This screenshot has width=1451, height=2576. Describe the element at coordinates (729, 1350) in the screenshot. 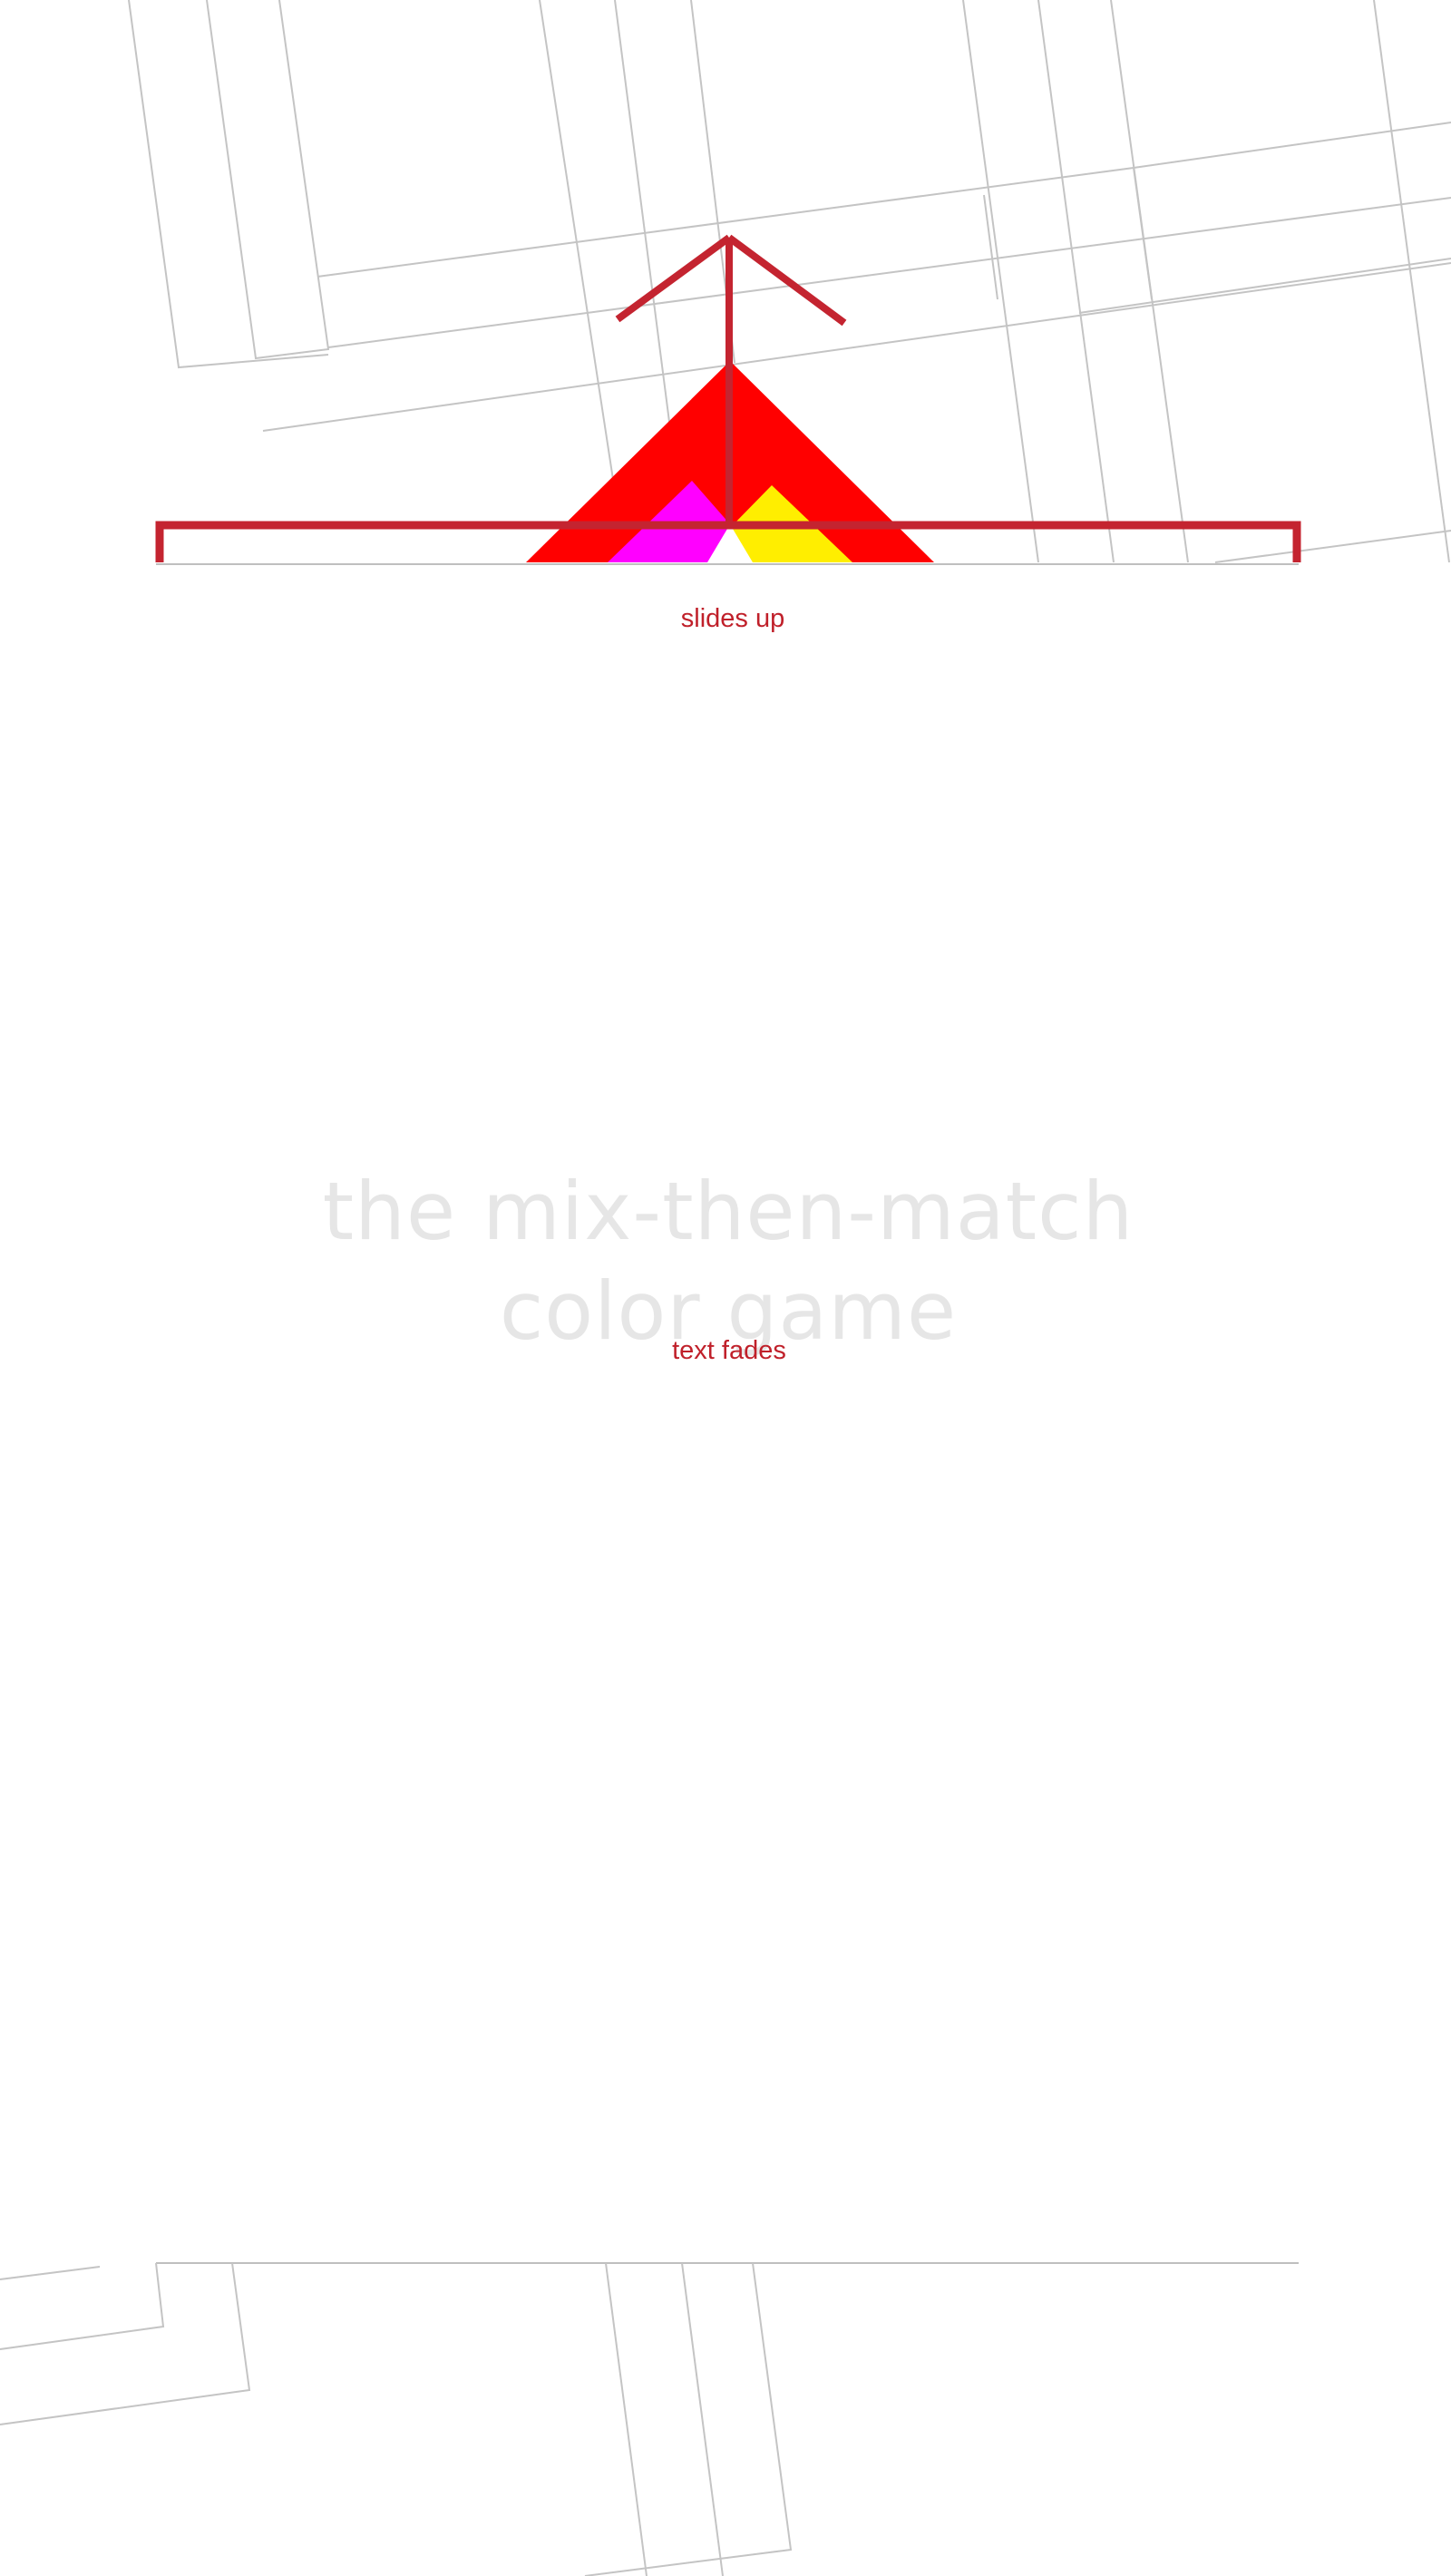

I see `text-fades-annotation: text fades` at that location.